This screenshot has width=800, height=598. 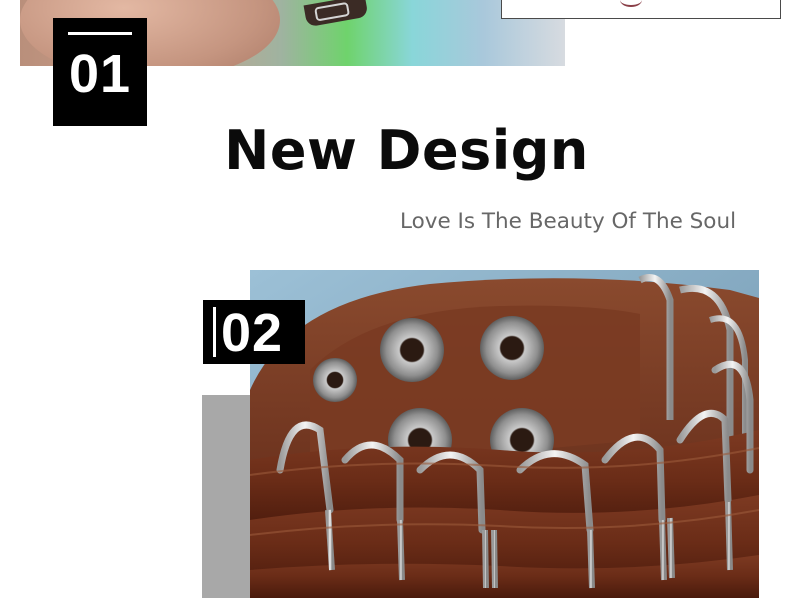 I want to click on section-number-badge-02: 02, so click(x=254, y=332).